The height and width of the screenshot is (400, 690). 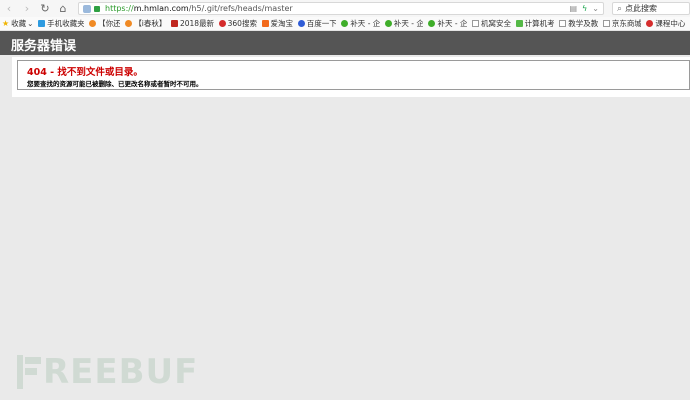 What do you see at coordinates (121, 372) in the screenshot?
I see `watermark-text: REEBUF` at bounding box center [121, 372].